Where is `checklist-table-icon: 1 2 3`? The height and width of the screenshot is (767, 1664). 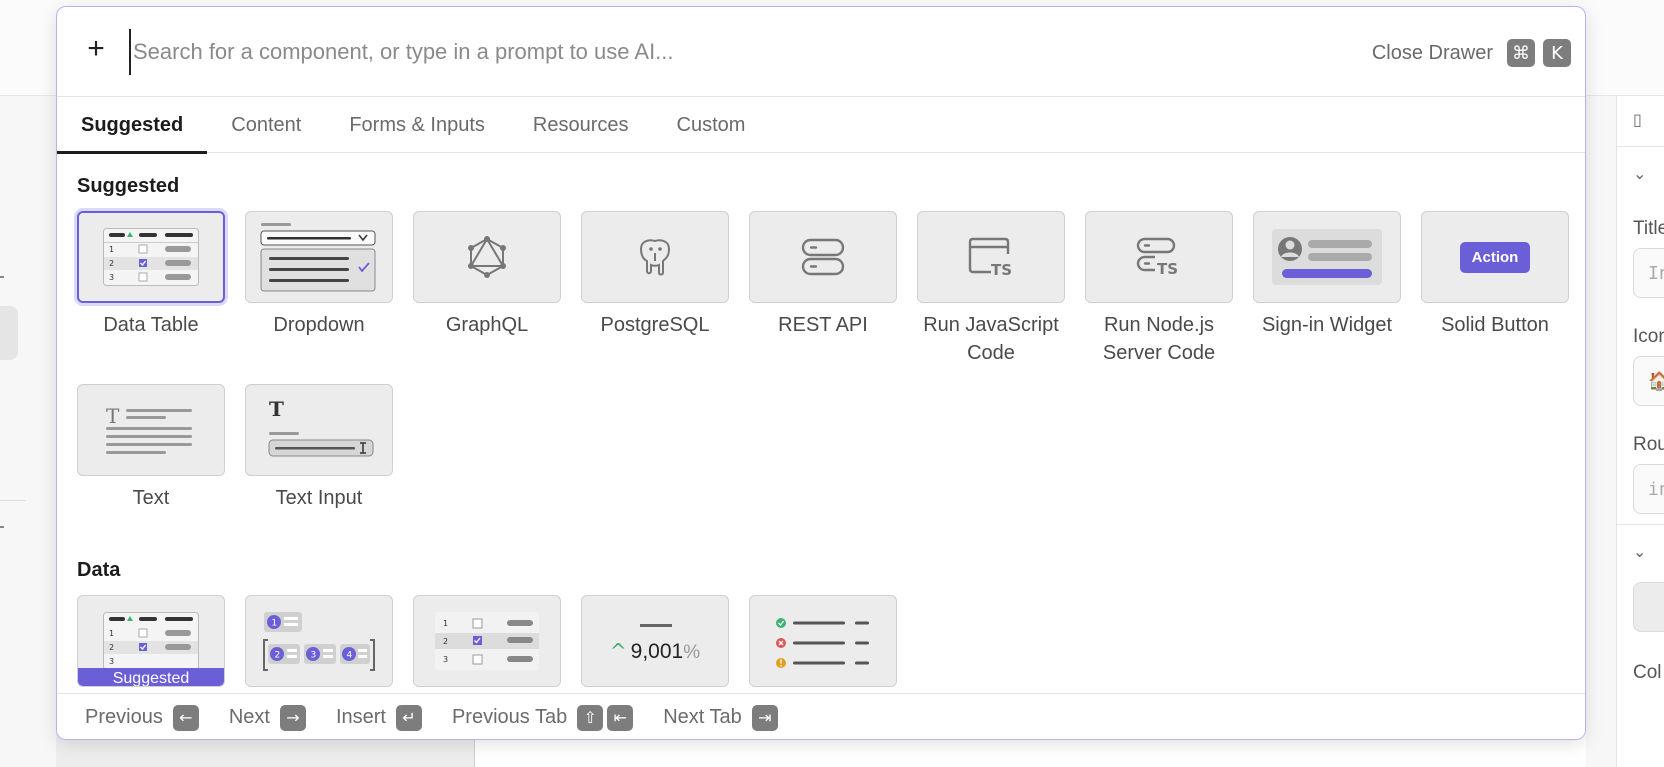
checklist-table-icon: 1 2 3 is located at coordinates (487, 641).